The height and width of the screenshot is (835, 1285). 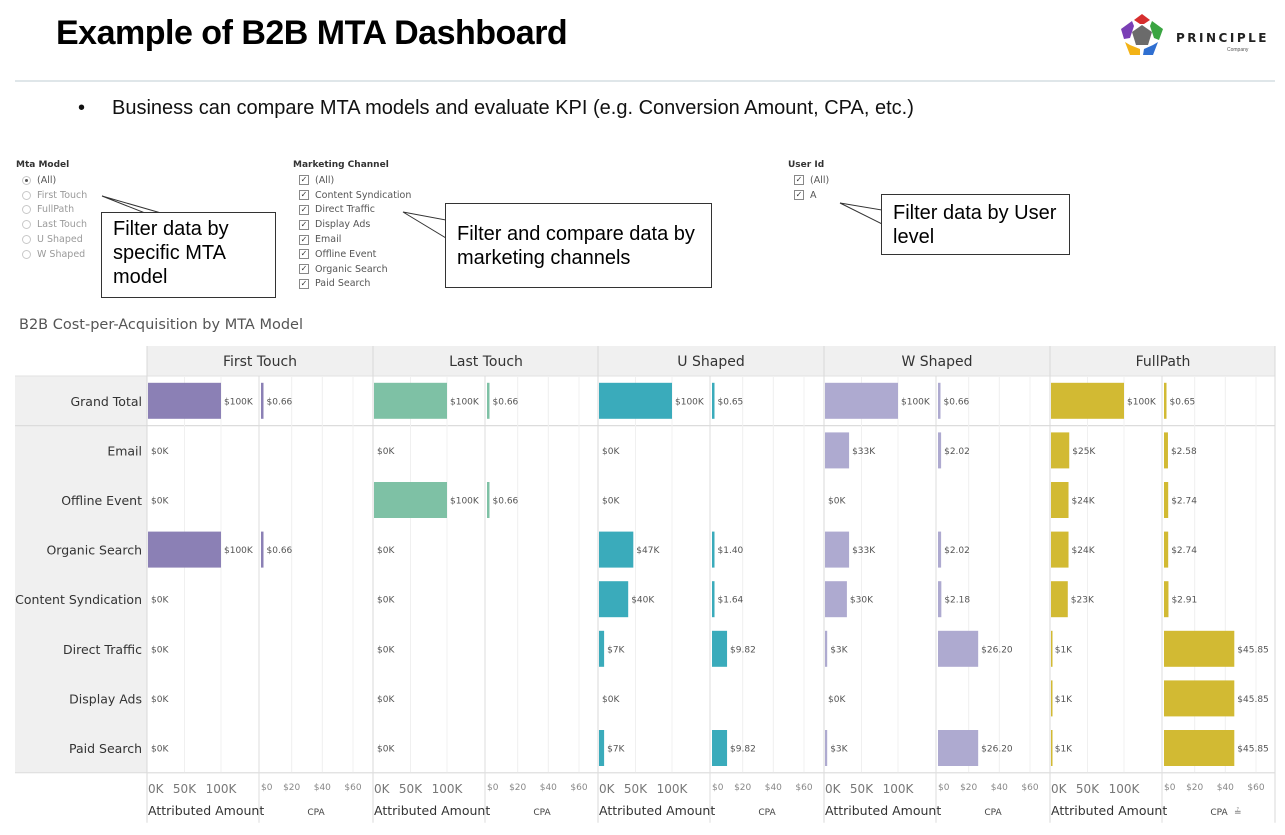 What do you see at coordinates (1142, 34) in the screenshot?
I see `pentagon-logo-icon` at bounding box center [1142, 34].